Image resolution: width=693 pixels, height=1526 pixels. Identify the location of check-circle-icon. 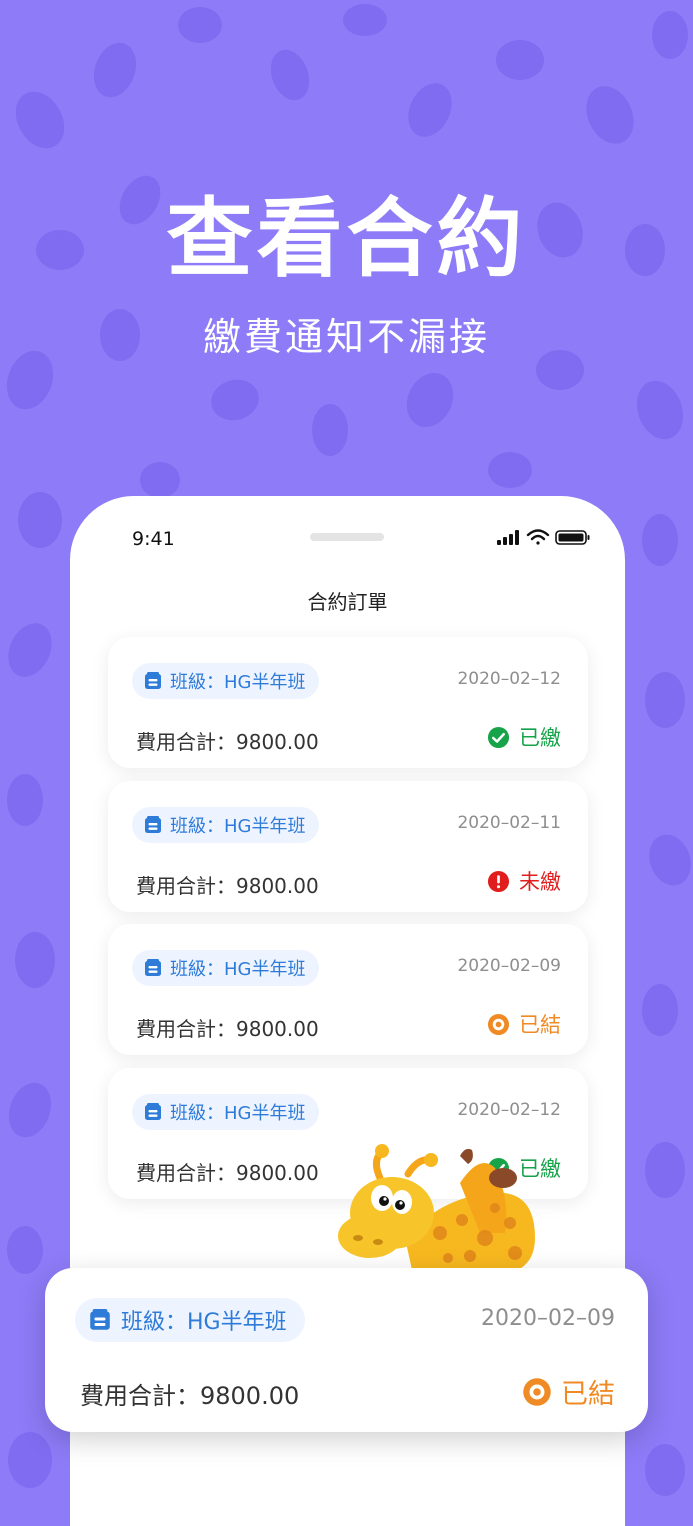
(498, 737).